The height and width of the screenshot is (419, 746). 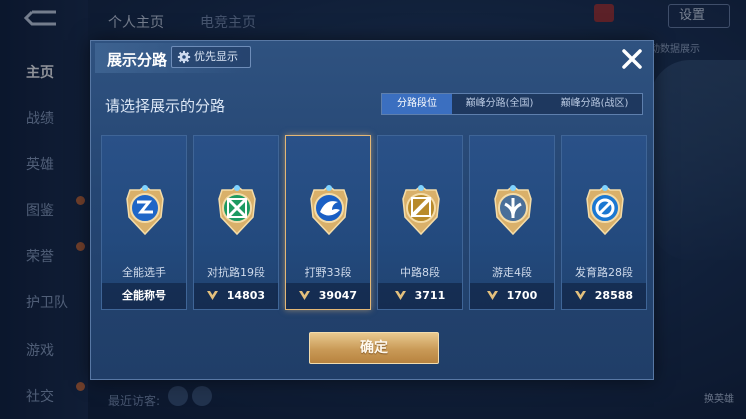 I want to click on lane-card-footer: 39047, so click(x=328, y=296).